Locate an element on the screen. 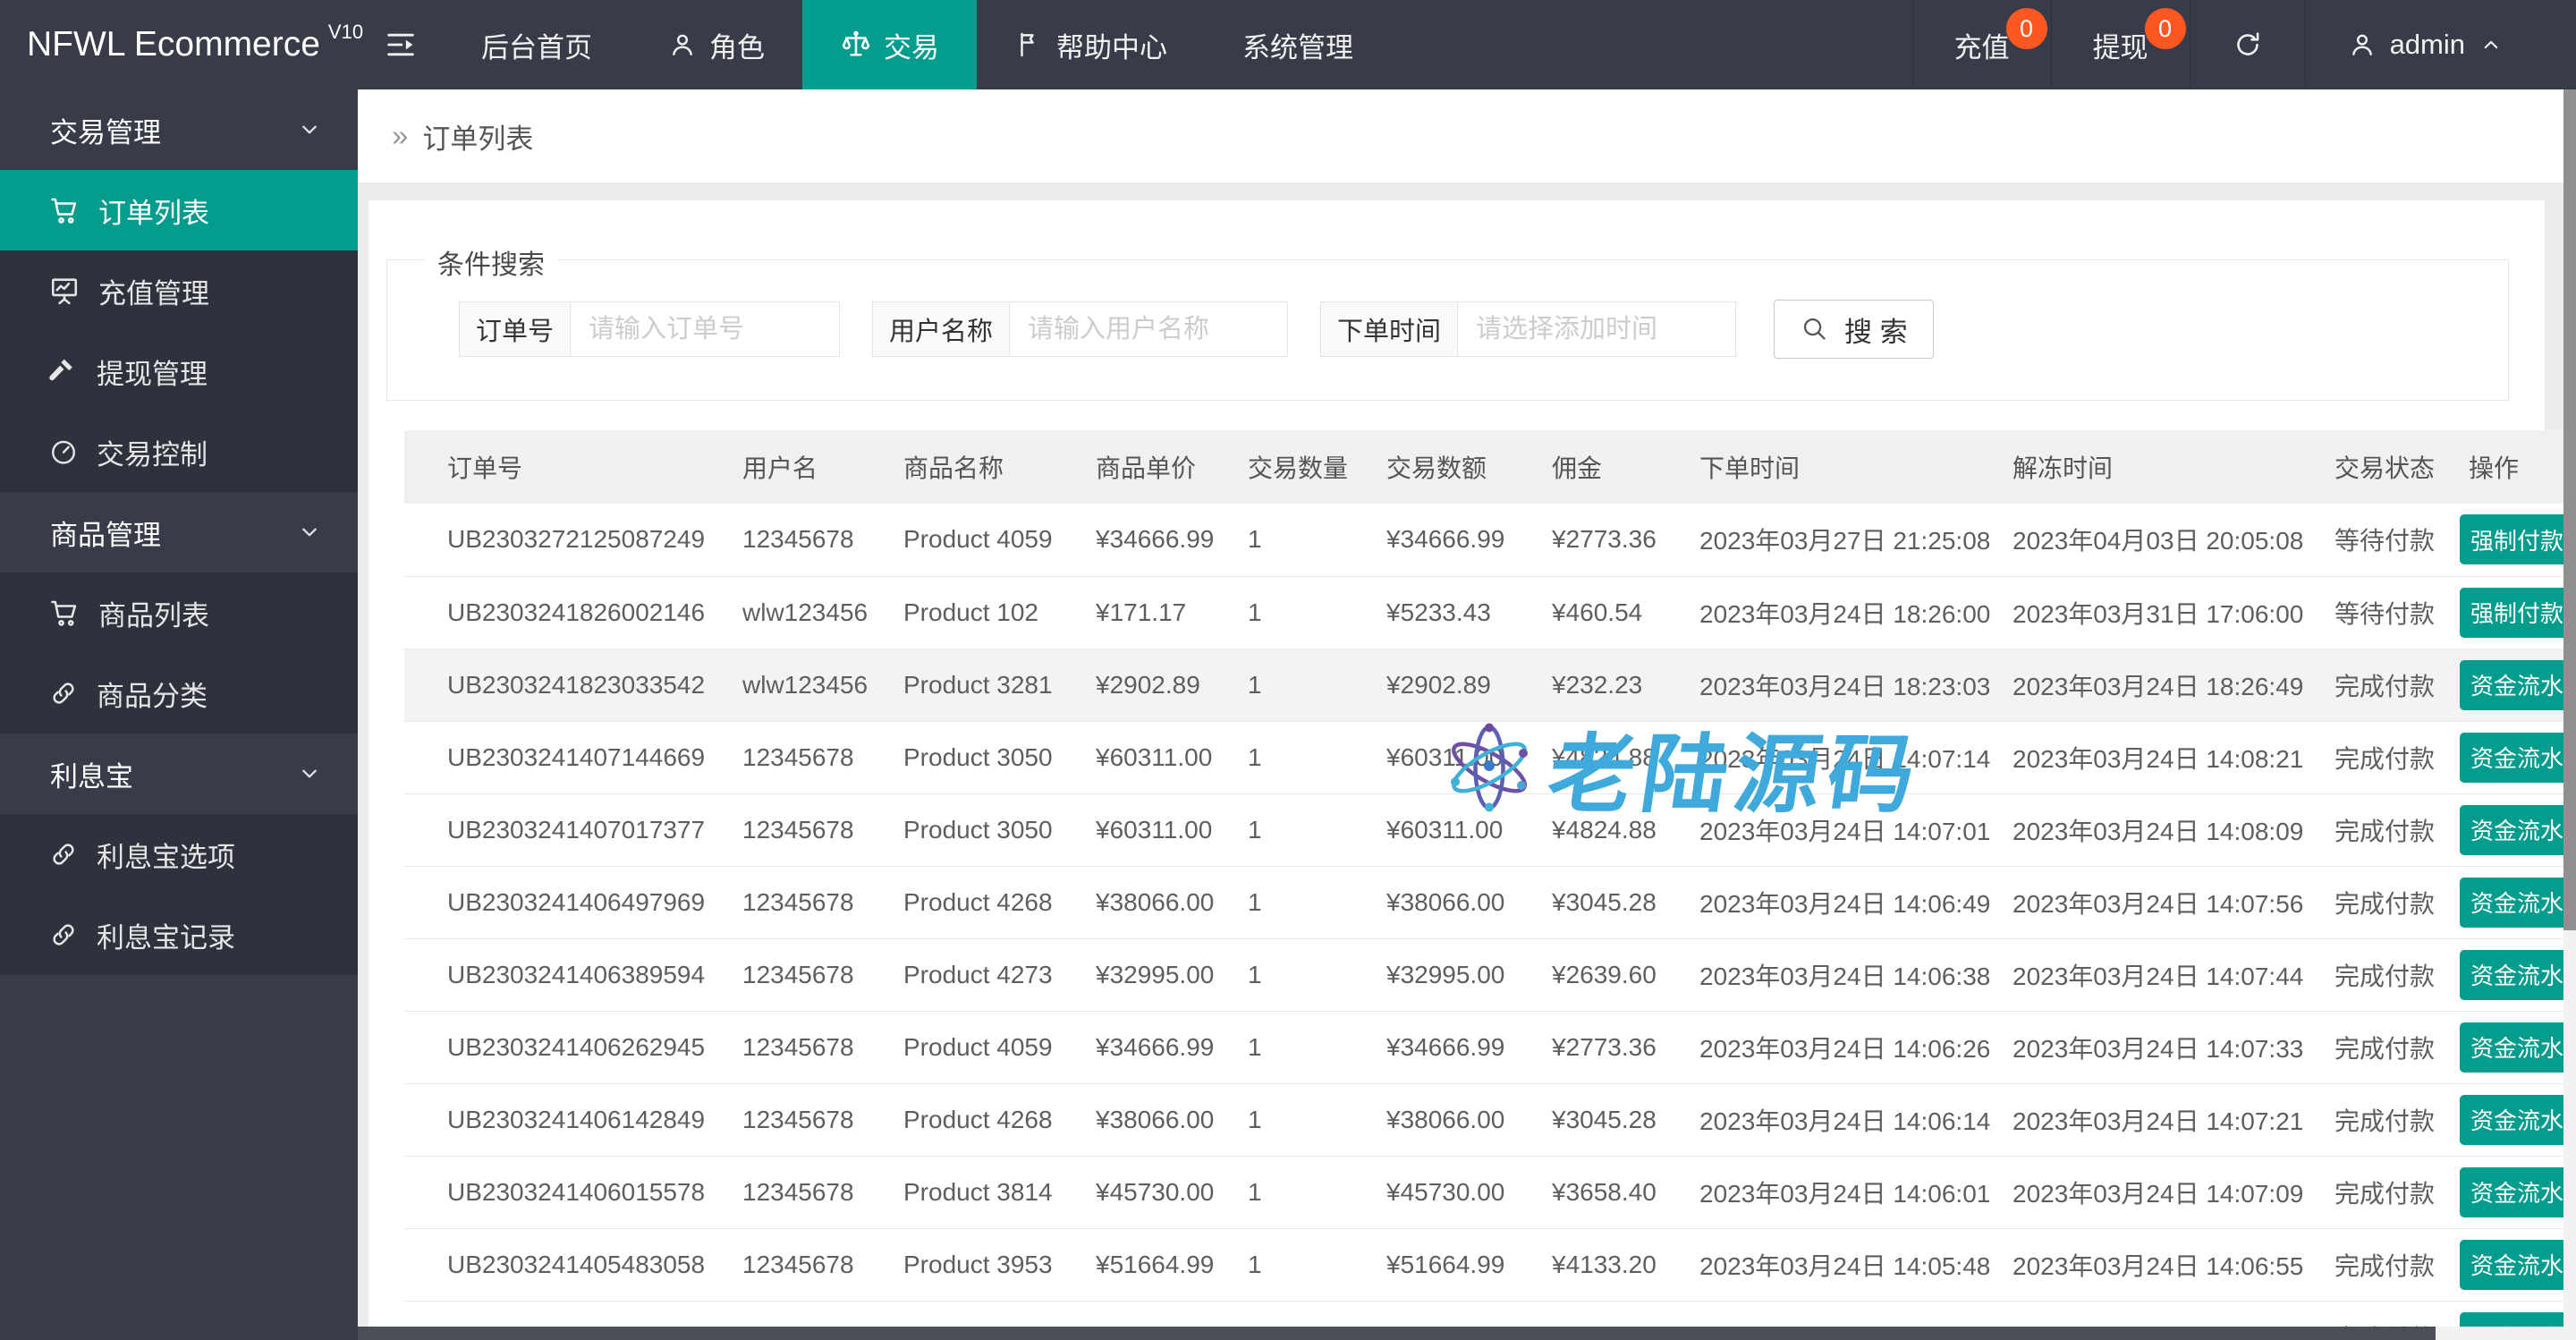 This screenshot has width=2576, height=1340. username-label: 用户名称 is located at coordinates (942, 329).